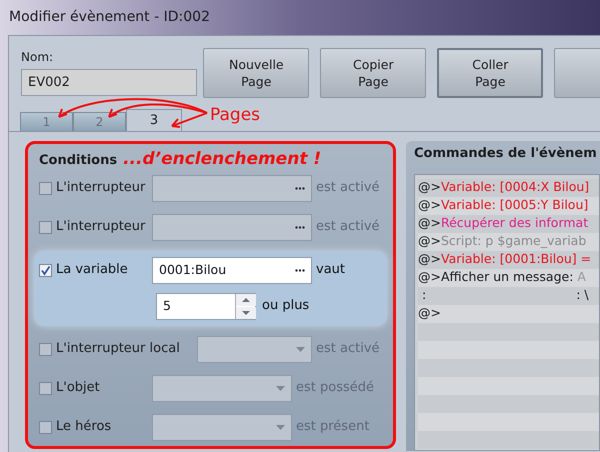 The height and width of the screenshot is (452, 600). I want to click on spinner-arrows-icon, so click(245, 306).